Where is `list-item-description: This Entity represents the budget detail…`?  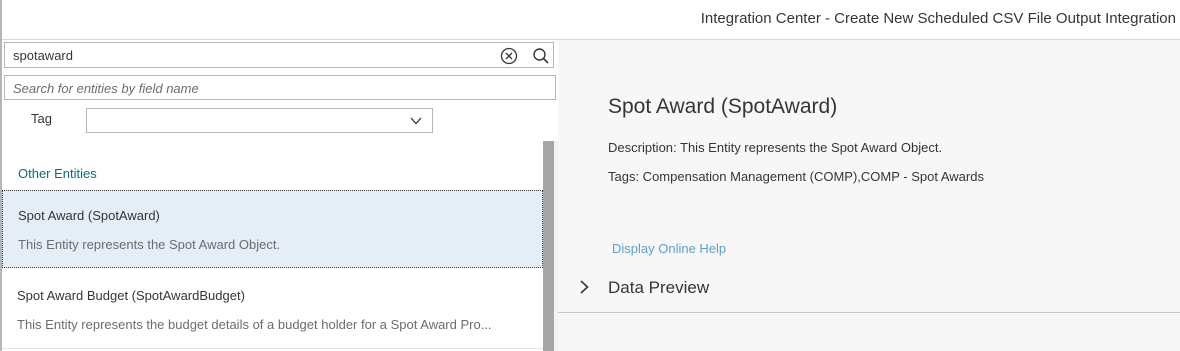 list-item-description: This Entity represents the budget detail… is located at coordinates (254, 324).